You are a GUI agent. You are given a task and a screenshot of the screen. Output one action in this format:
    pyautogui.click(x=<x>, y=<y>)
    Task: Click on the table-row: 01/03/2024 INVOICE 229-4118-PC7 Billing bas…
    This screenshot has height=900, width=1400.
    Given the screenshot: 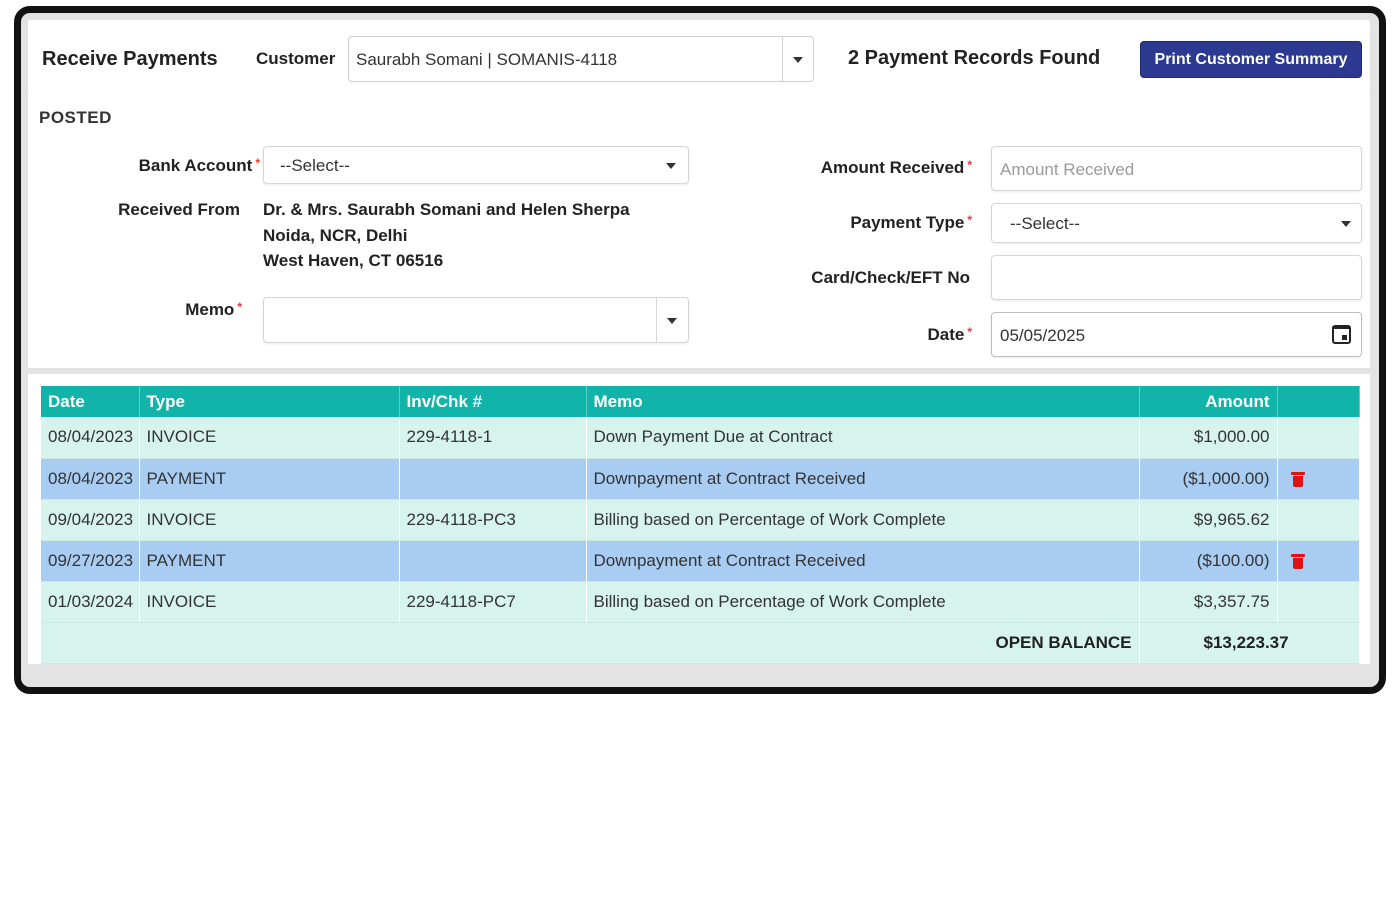 What is the action you would take?
    pyautogui.click(x=700, y=602)
    